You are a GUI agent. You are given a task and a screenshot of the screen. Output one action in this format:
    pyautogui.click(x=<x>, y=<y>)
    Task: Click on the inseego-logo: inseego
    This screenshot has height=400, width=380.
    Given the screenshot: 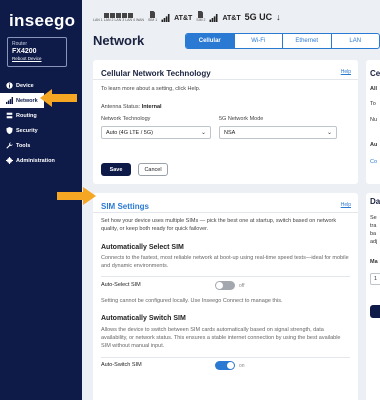 What is the action you would take?
    pyautogui.click(x=42, y=20)
    